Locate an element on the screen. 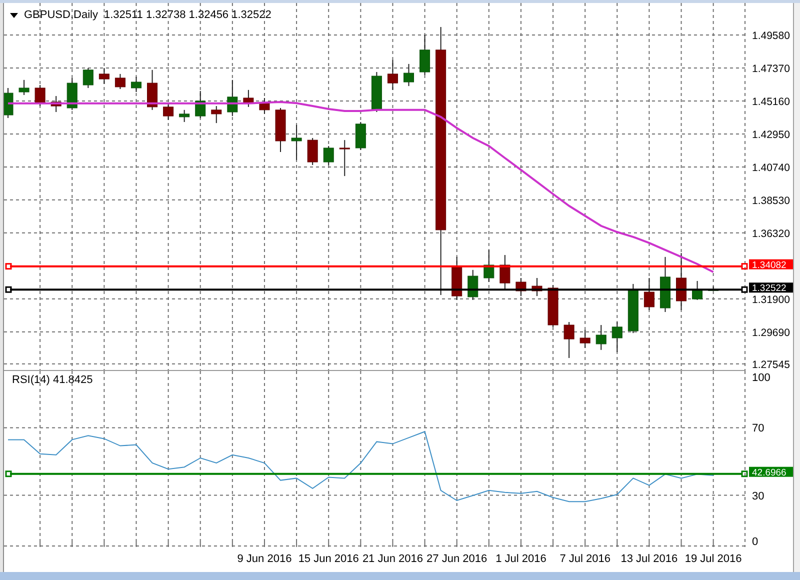 The height and width of the screenshot is (580, 800). ohlc-values: 1.32511 1.32738 1.32456 1.32522 is located at coordinates (188, 15).